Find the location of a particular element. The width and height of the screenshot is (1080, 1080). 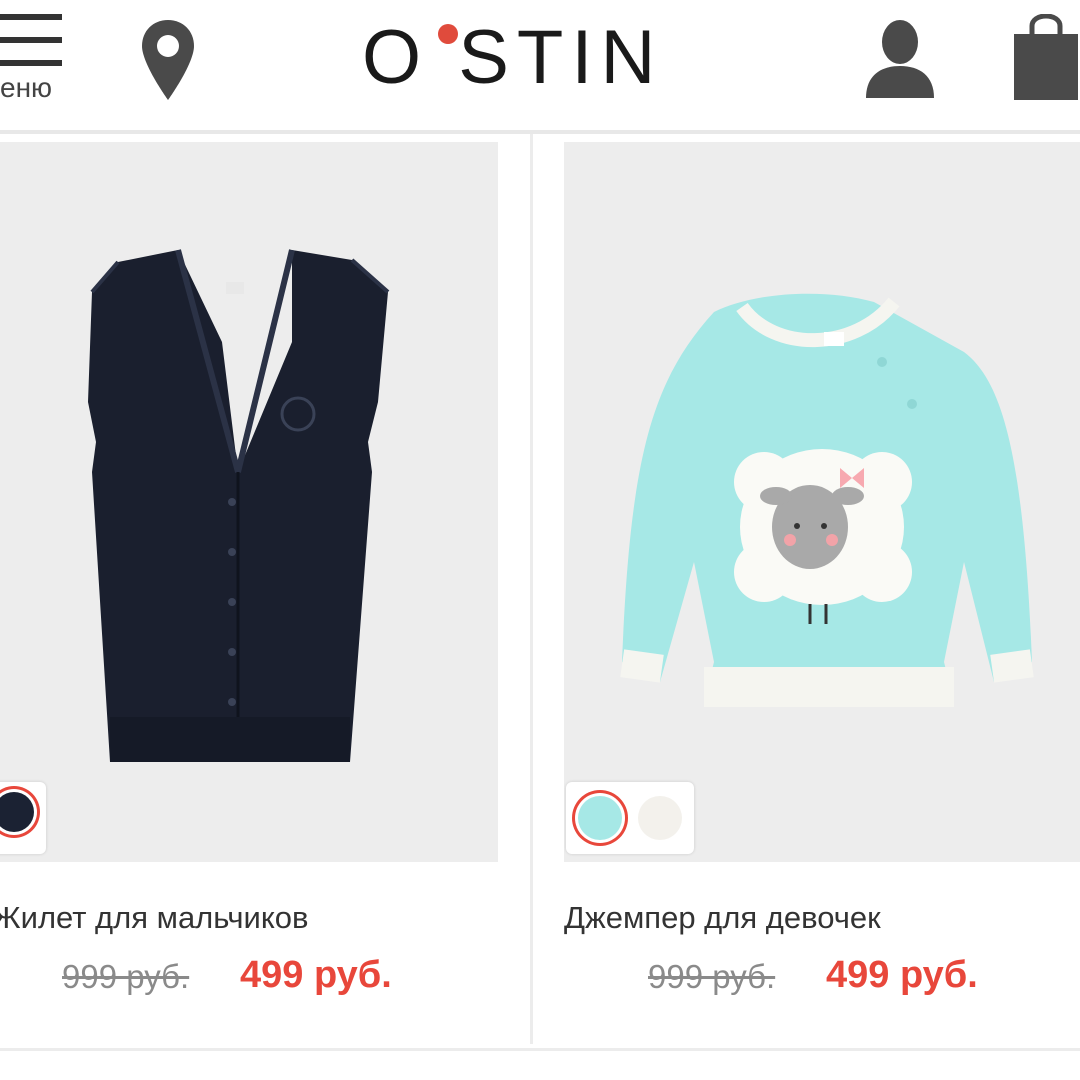

color-swatch-navy is located at coordinates (17, 812).